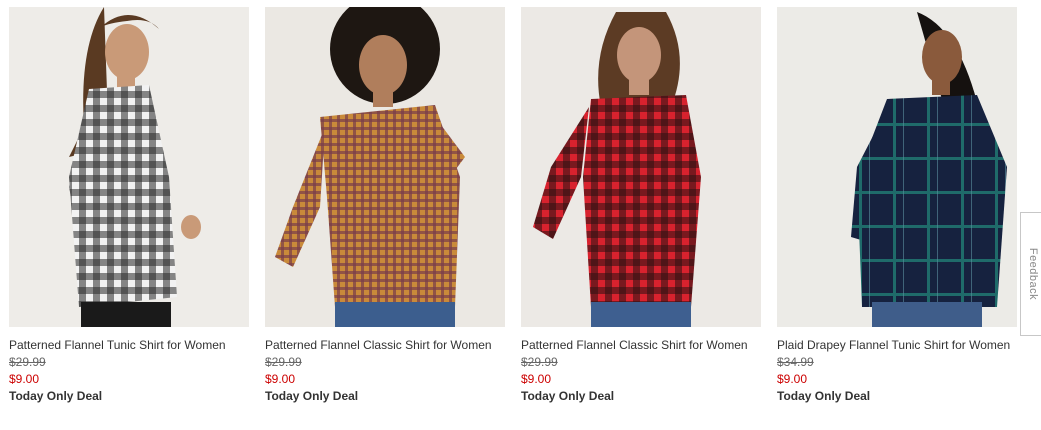 This screenshot has height=430, width=1041. Describe the element at coordinates (129, 345) in the screenshot. I see `product-title: Patterned Flannel Tunic Shirt for Women` at that location.